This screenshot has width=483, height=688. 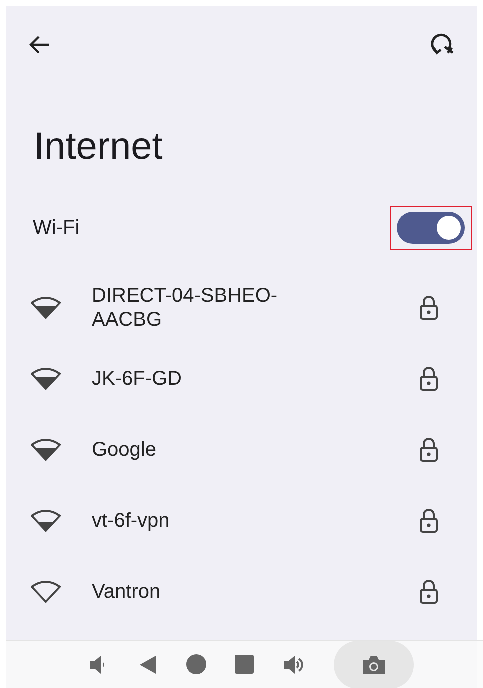 What do you see at coordinates (137, 378) in the screenshot?
I see `network-name: JK-6F-GD` at bounding box center [137, 378].